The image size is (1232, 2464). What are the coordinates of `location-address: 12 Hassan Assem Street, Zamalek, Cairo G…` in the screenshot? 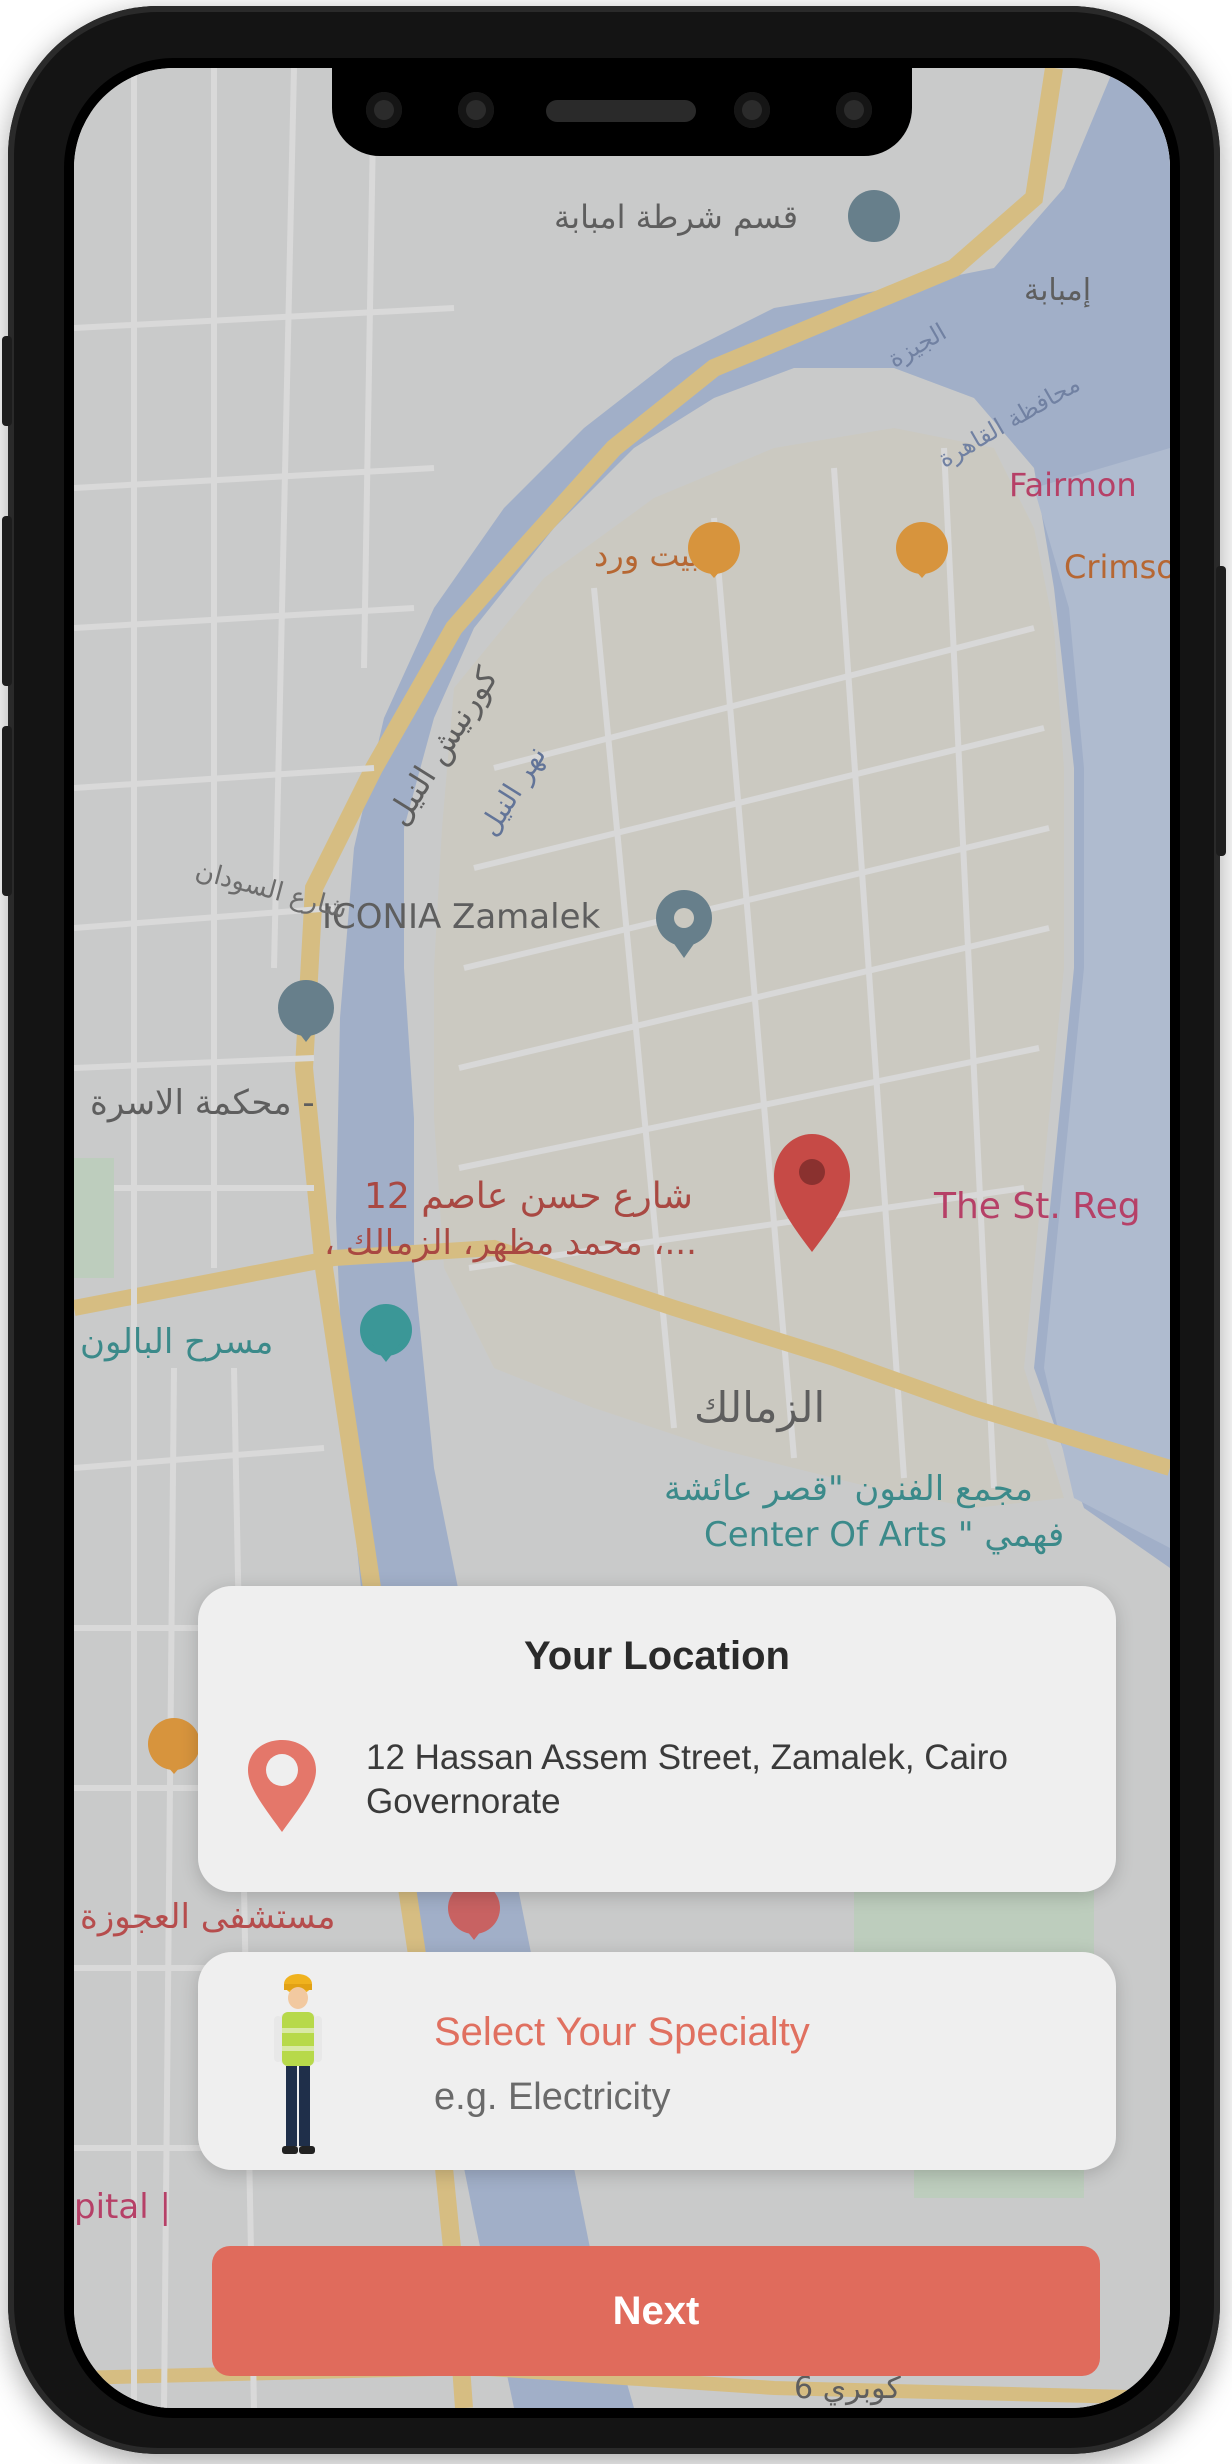 It's located at (687, 1779).